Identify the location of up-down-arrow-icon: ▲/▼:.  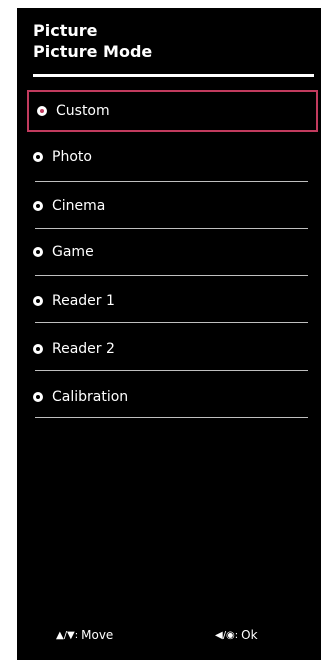
(67, 635).